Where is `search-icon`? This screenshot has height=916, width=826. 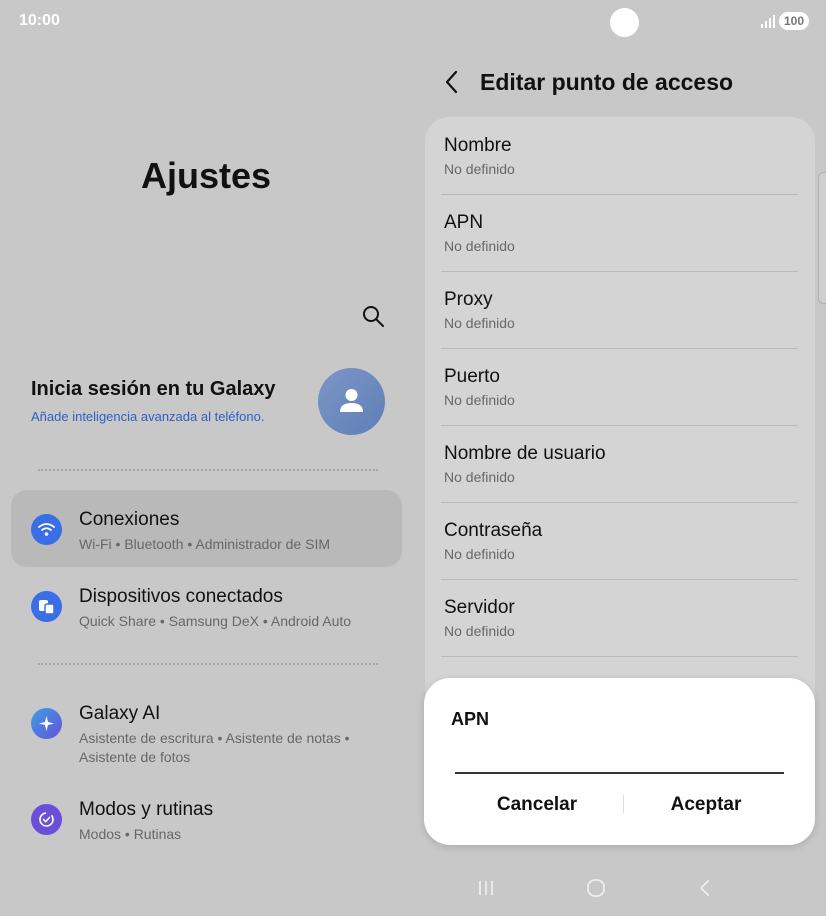
search-icon is located at coordinates (373, 316).